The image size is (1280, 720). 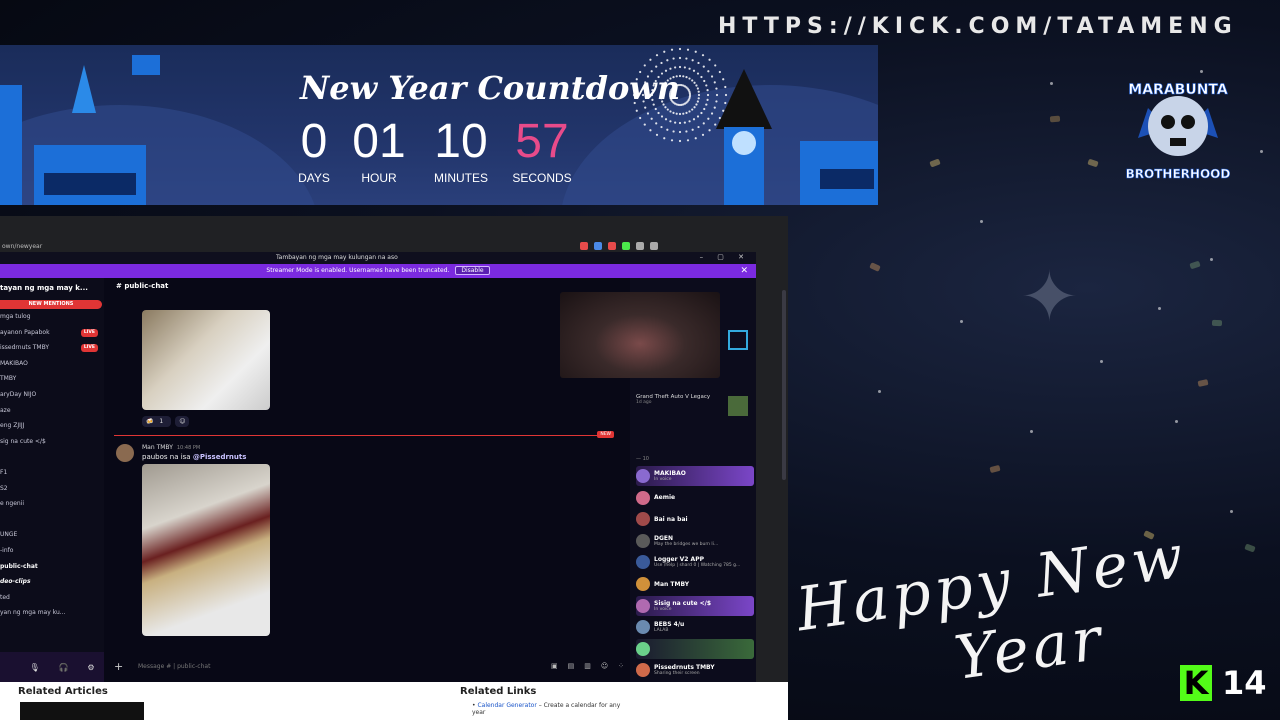 I want to click on channel-label: aryDay NIJO, so click(x=18, y=394).